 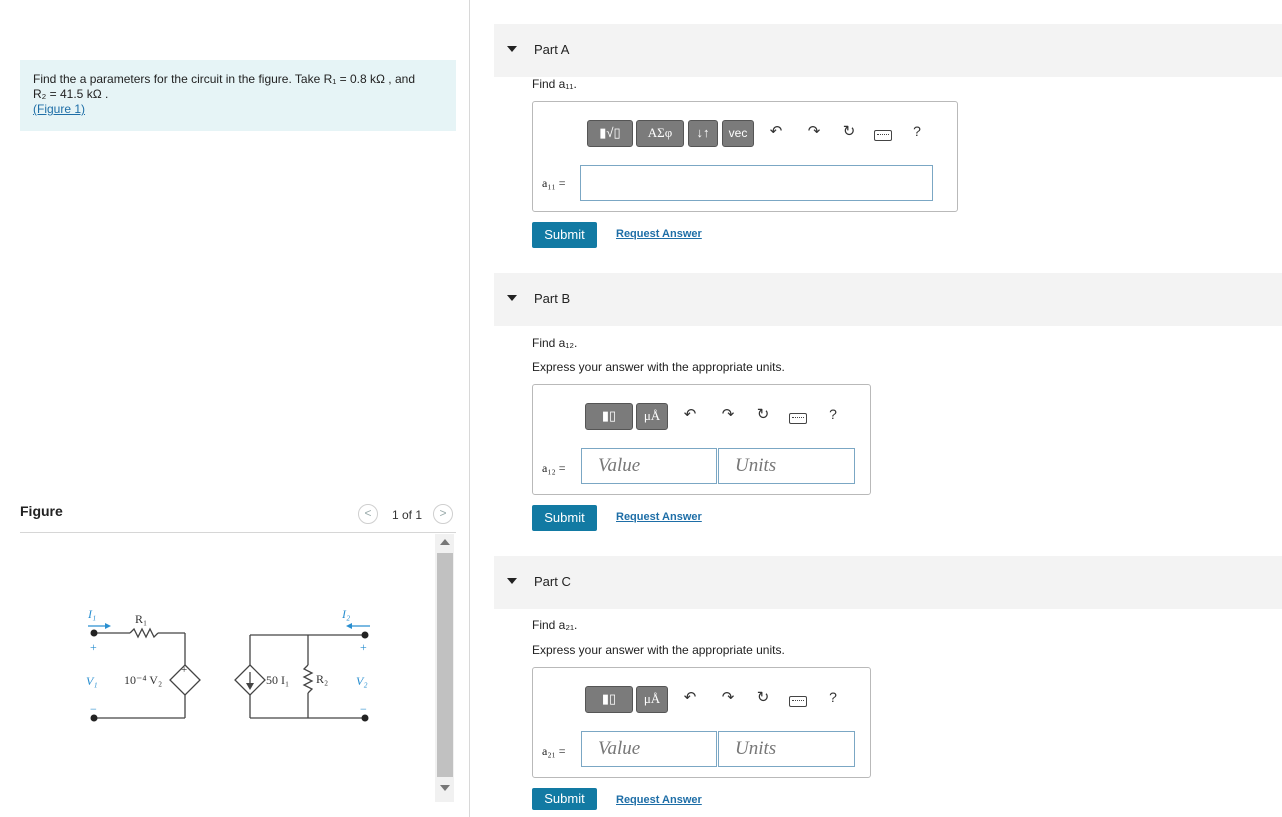 What do you see at coordinates (738, 133) in the screenshot?
I see `vector-button: vec` at bounding box center [738, 133].